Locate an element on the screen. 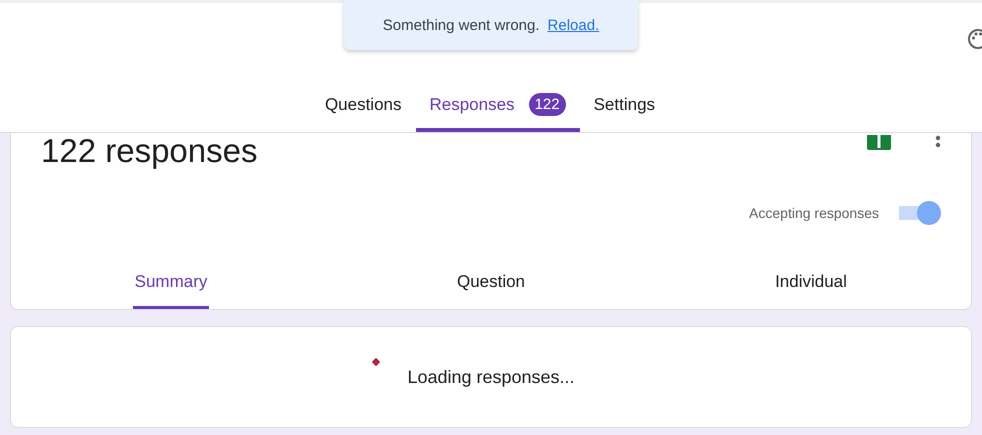 This screenshot has width=982, height=435. spinner-icon is located at coordinates (376, 362).